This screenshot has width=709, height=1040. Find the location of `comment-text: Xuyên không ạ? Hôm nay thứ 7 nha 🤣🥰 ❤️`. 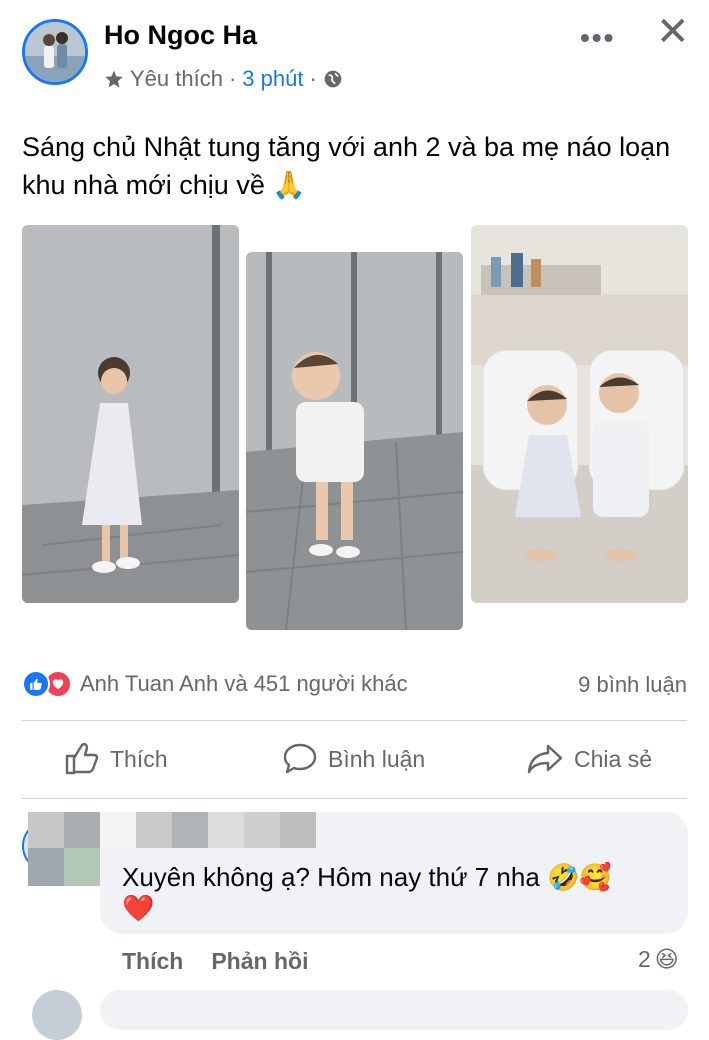

comment-text: Xuyên không ạ? Hôm nay thứ 7 nha 🤣🥰 ❤️ is located at coordinates (367, 893).